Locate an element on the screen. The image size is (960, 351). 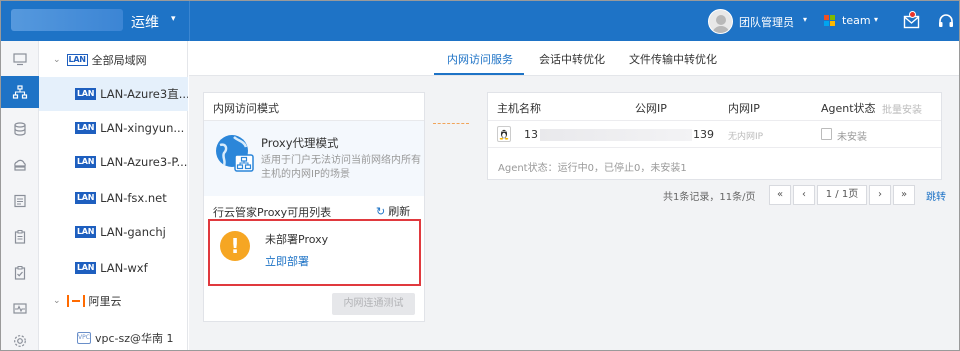
database-icon is located at coordinates (20, 129).